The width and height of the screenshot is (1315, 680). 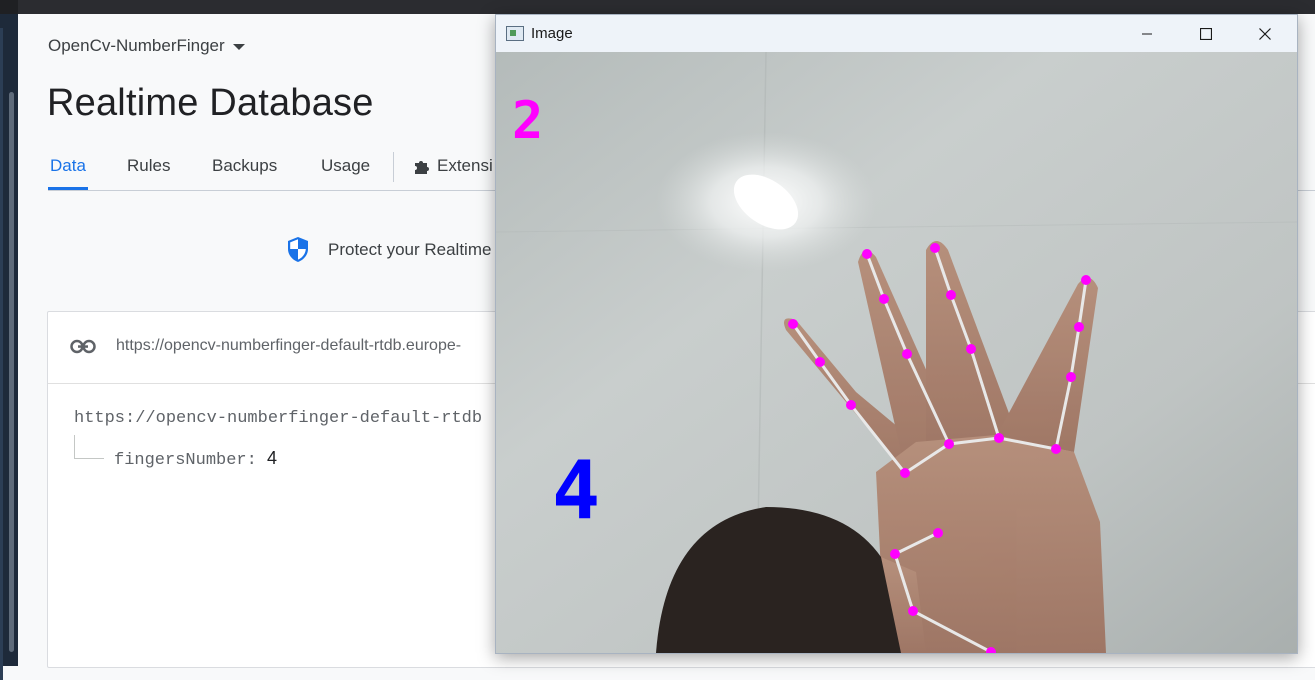 What do you see at coordinates (148, 166) in the screenshot?
I see `tab-rules: Rules` at bounding box center [148, 166].